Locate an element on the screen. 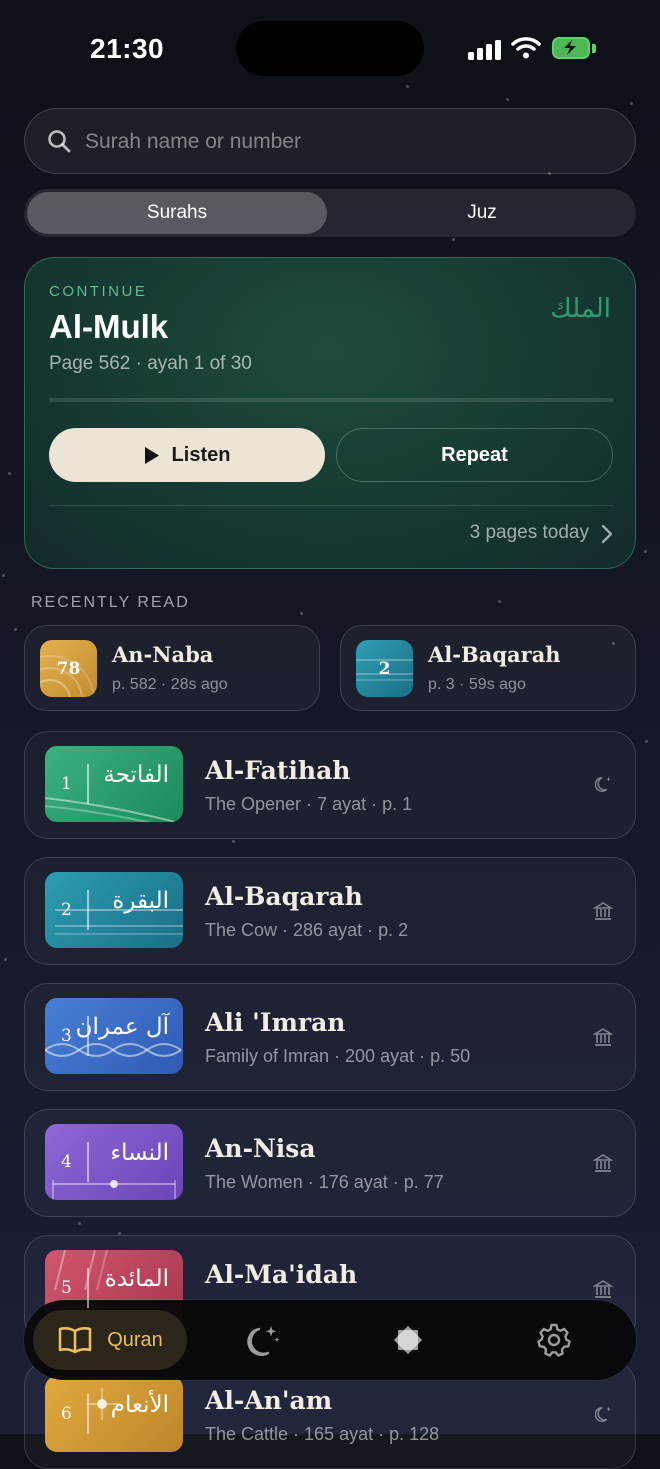 The image size is (660, 1469). gear-icon is located at coordinates (554, 1340).